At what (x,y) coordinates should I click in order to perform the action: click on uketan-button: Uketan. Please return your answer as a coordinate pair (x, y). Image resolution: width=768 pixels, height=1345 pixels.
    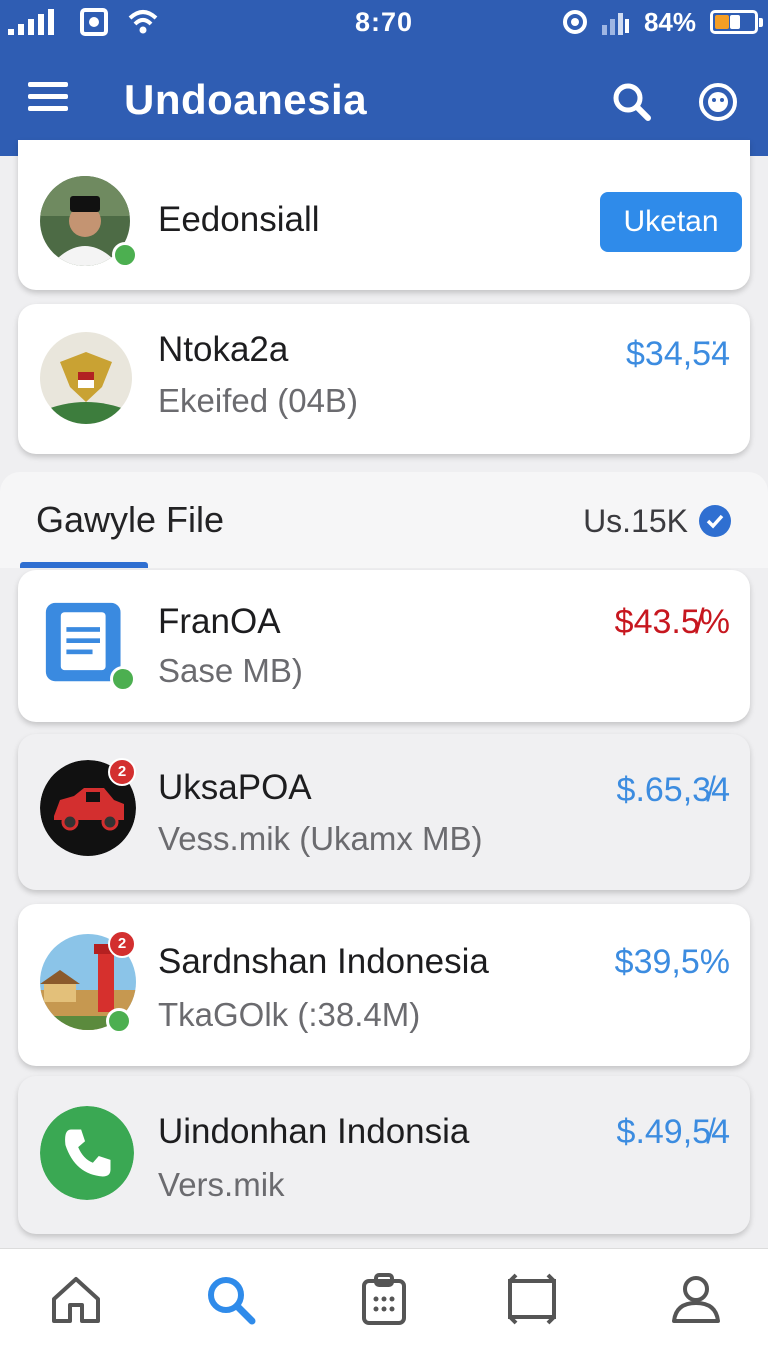
    Looking at the image, I should click on (671, 222).